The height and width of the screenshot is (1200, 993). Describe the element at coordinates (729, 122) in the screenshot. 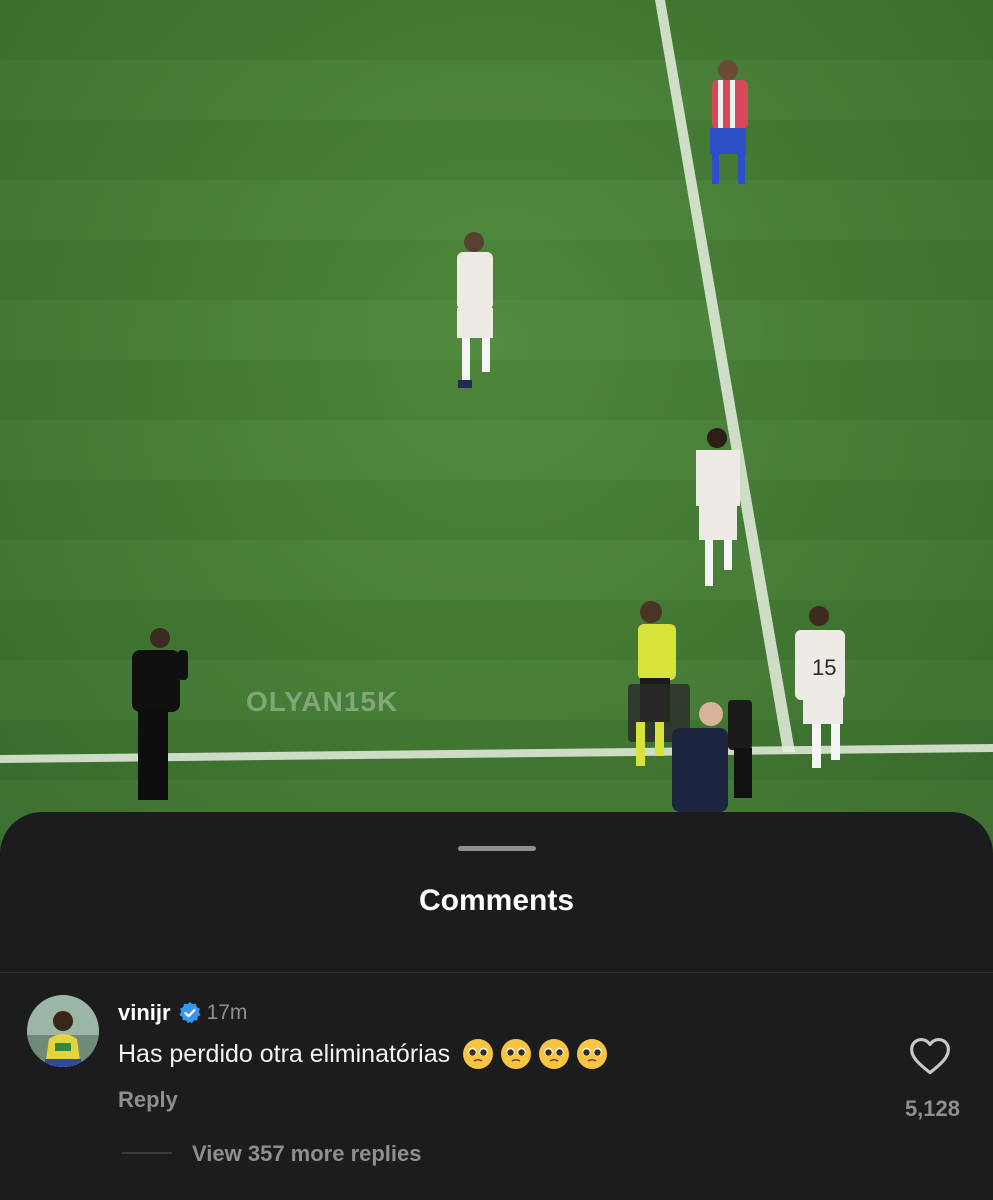

I see `player-opponent` at that location.